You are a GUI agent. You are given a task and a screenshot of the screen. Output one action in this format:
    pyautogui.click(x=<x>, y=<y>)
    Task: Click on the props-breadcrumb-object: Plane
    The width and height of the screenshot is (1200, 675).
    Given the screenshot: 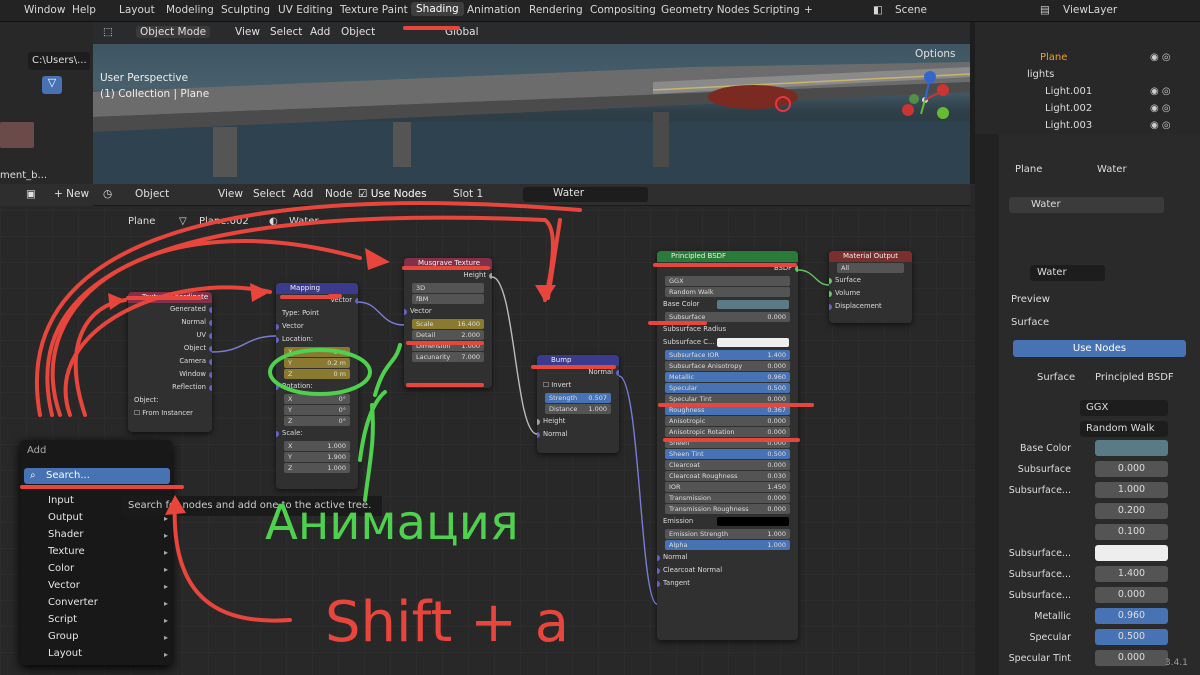 What is the action you would take?
    pyautogui.click(x=1029, y=169)
    